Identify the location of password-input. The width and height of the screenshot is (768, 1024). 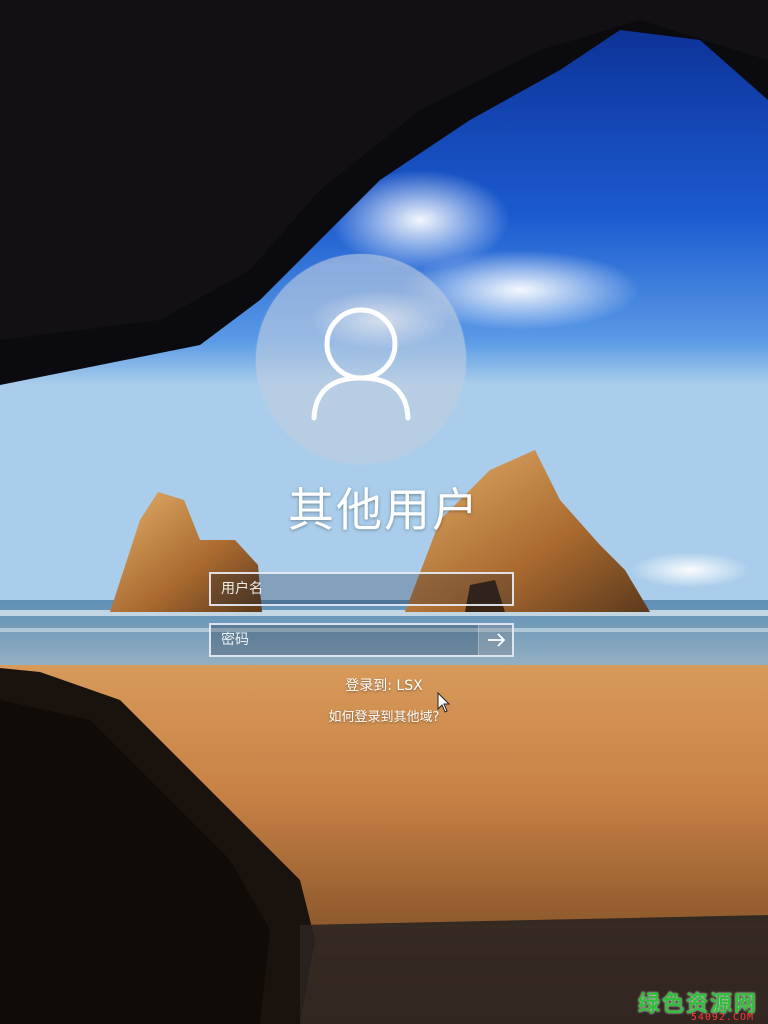
(346, 640).